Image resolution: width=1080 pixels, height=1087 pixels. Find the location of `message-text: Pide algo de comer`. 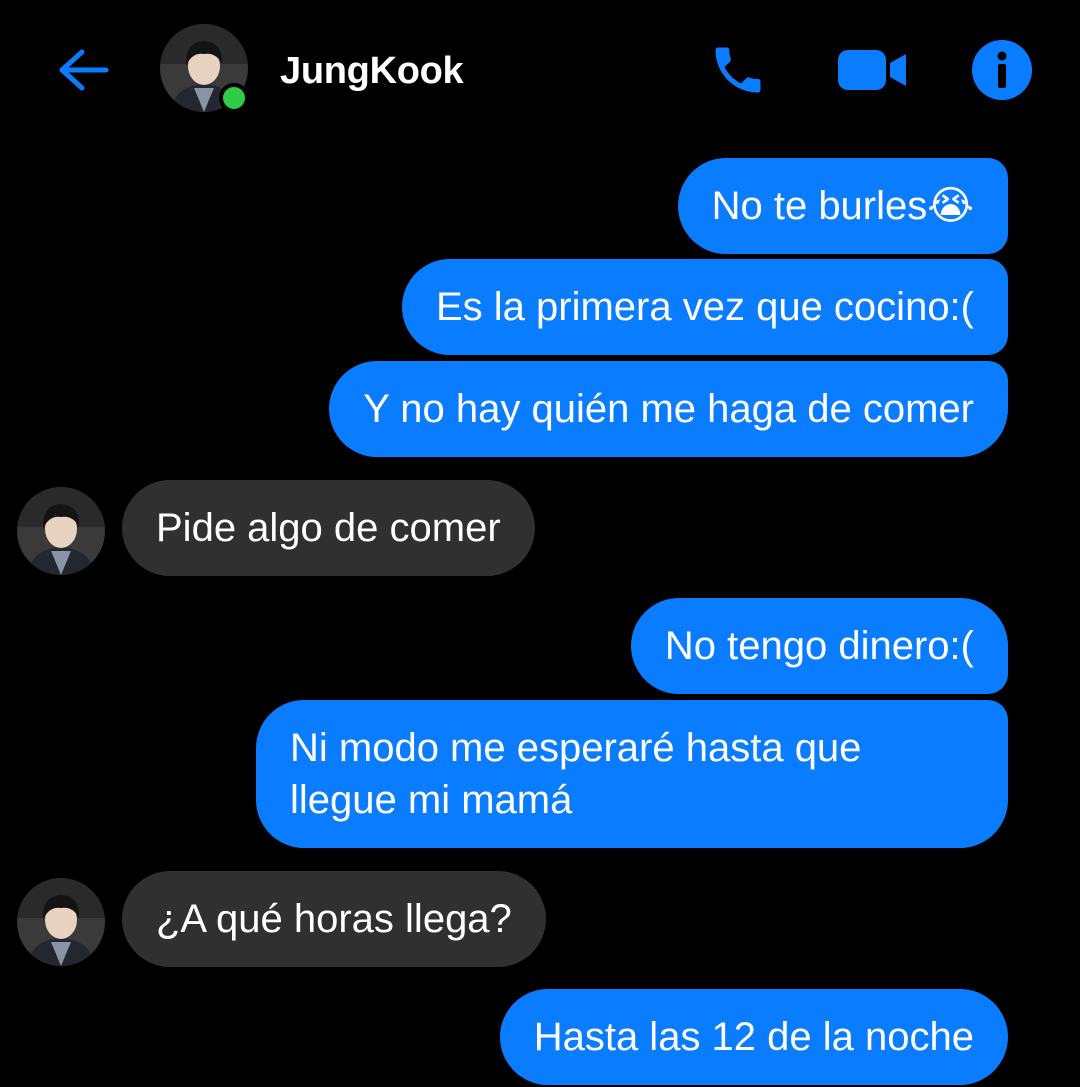

message-text: Pide algo de comer is located at coordinates (328, 528).